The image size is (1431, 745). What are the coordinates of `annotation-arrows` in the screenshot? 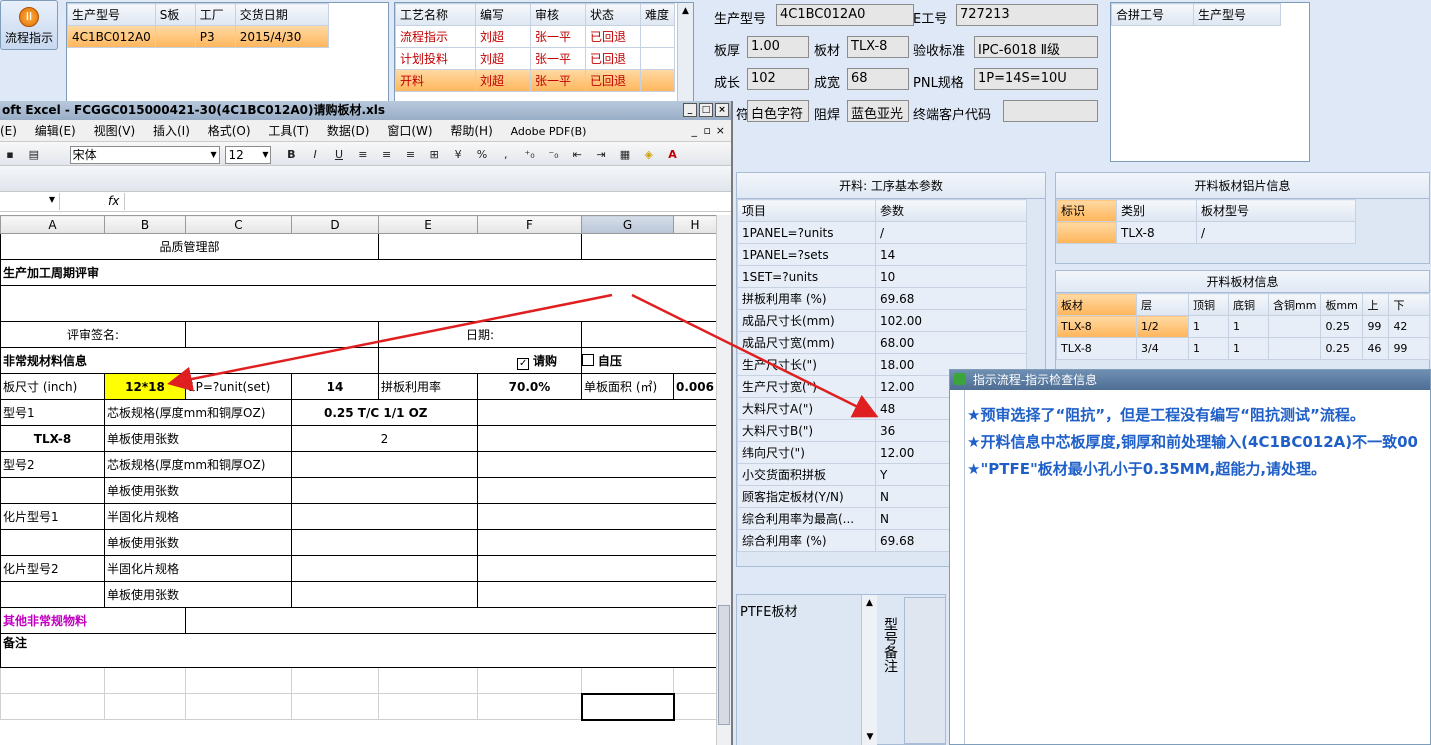 It's located at (523, 355).